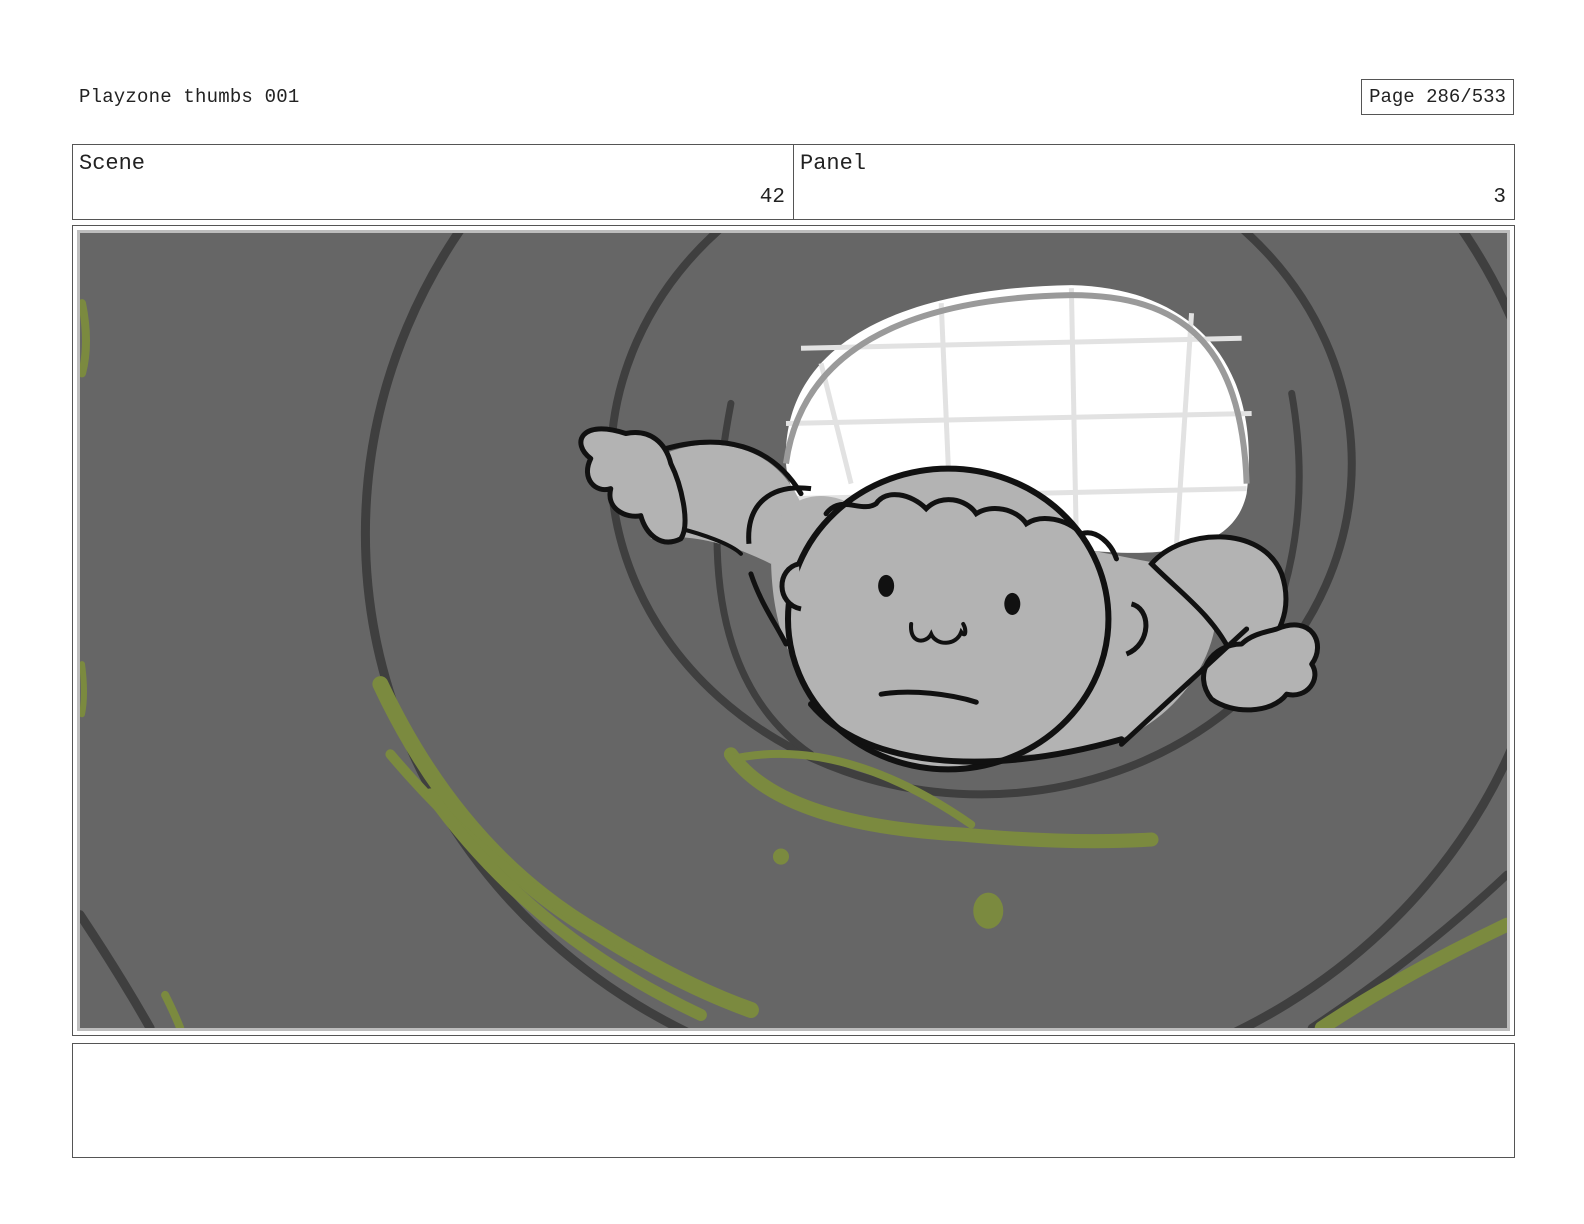 This screenshot has width=1584, height=1224. Describe the element at coordinates (112, 163) in the screenshot. I see `scene-label: Scene` at that location.